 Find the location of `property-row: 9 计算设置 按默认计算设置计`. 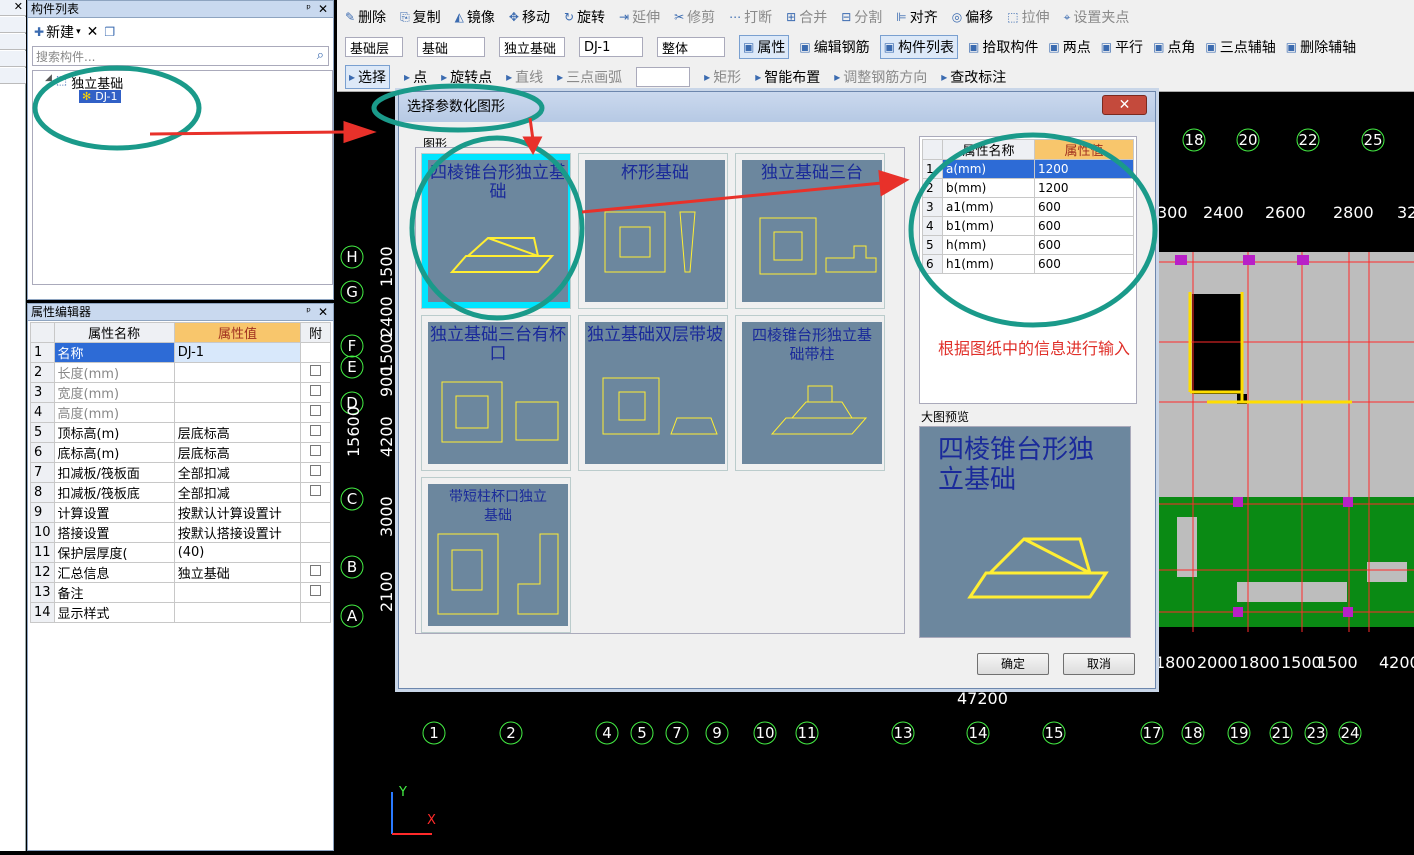

property-row: 9 计算设置 按默认计算设置计 is located at coordinates (180, 512).